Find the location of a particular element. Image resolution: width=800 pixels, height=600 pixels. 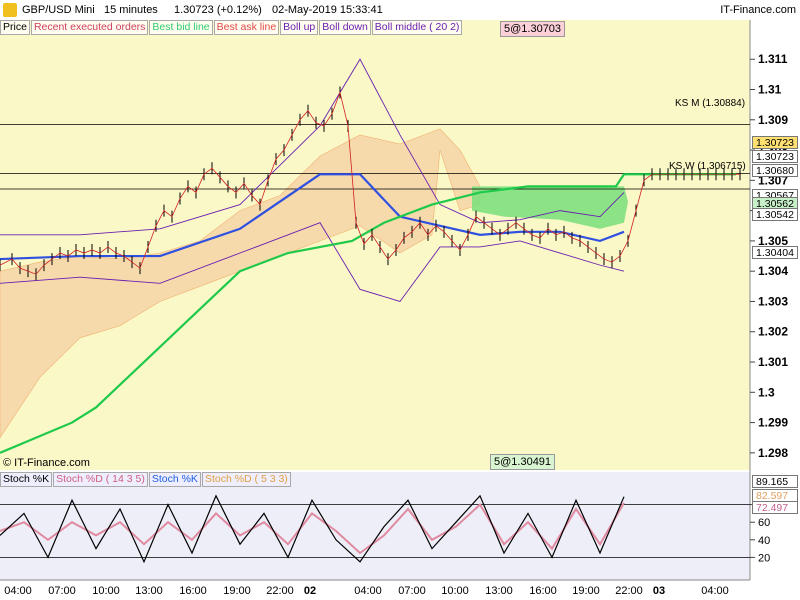

y-tick-label: 1.302 is located at coordinates (773, 332).